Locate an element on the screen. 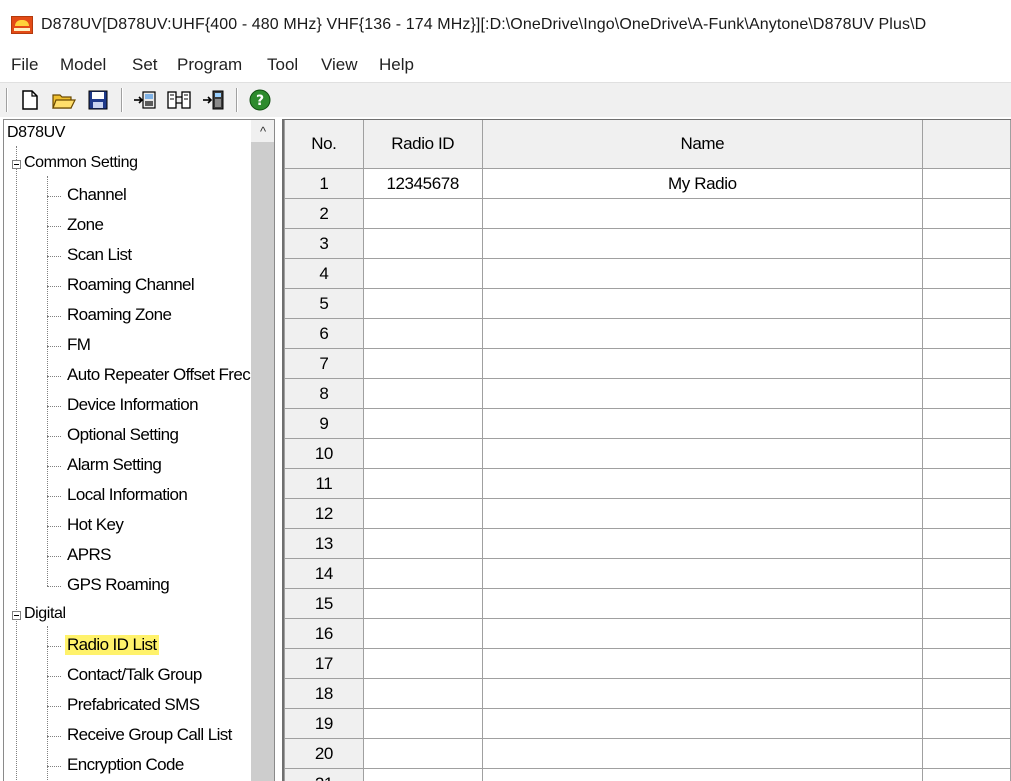  table-row: 5 is located at coordinates (647, 303).